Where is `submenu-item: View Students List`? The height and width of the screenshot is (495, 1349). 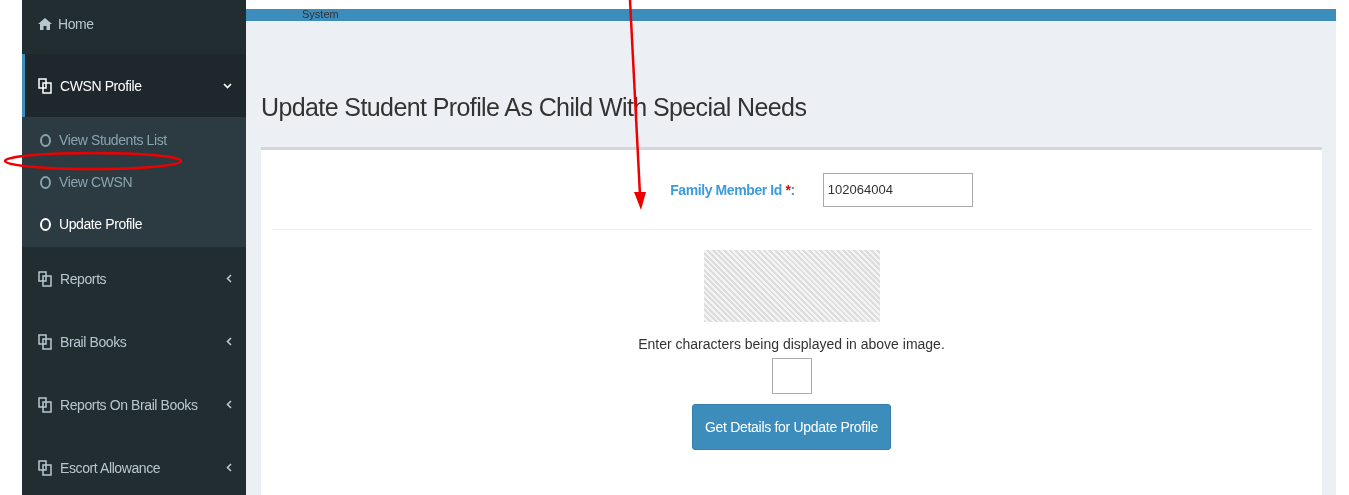
submenu-item: View Students List is located at coordinates (134, 140).